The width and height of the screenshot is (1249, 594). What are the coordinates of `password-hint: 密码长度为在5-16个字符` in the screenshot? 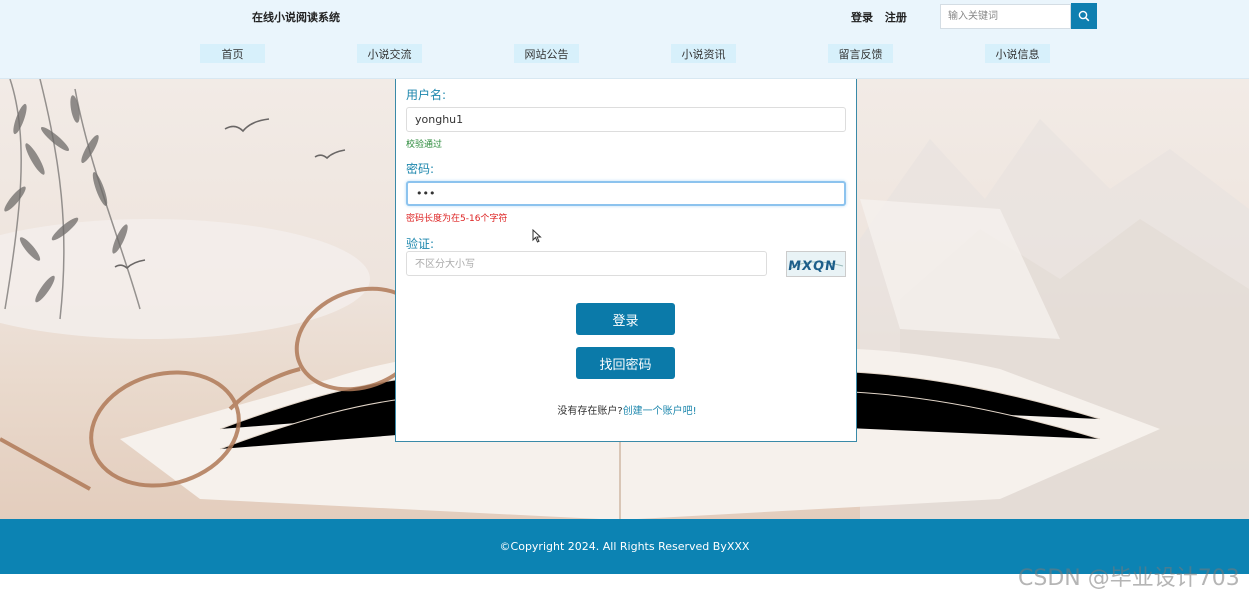 It's located at (457, 219).